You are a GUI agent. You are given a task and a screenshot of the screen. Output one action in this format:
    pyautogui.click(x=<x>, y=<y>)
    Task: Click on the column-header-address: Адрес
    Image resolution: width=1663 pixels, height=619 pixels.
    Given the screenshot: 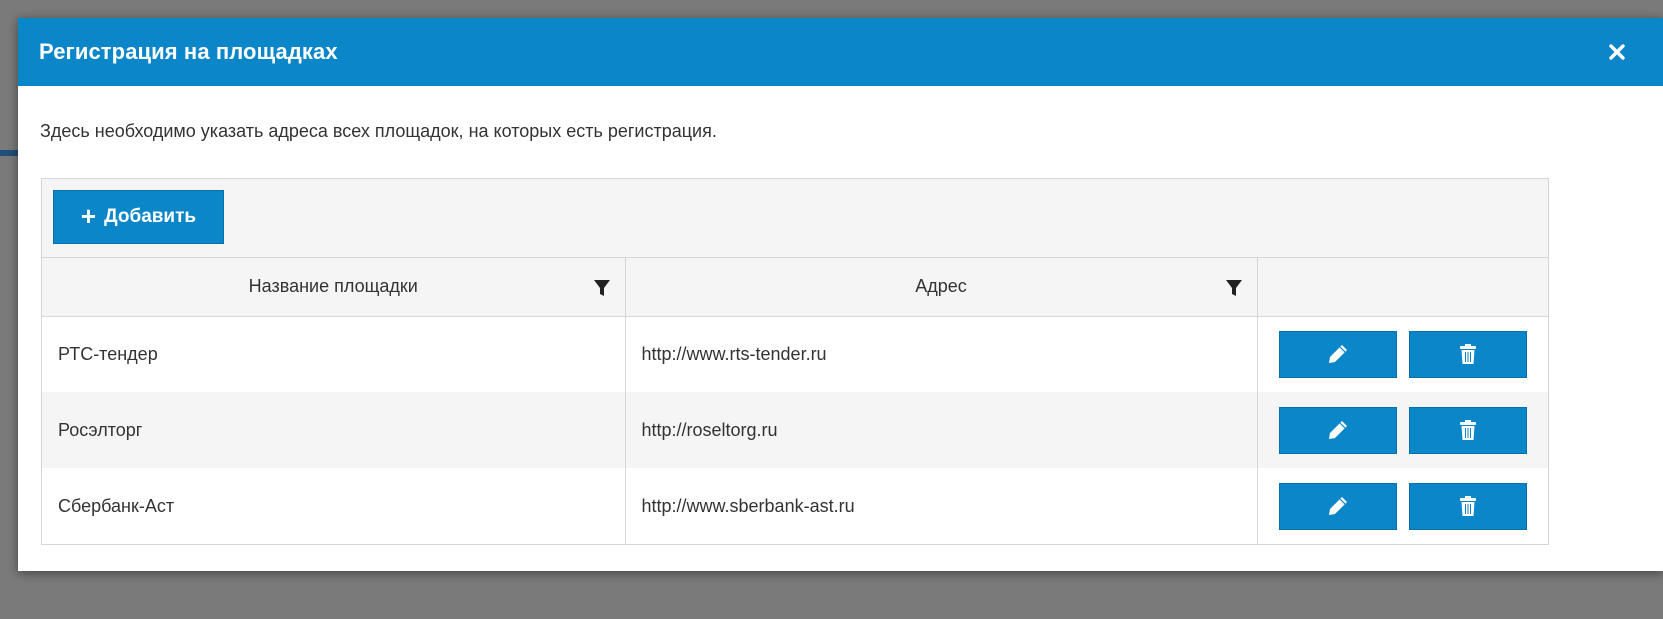 What is the action you would take?
    pyautogui.click(x=941, y=287)
    